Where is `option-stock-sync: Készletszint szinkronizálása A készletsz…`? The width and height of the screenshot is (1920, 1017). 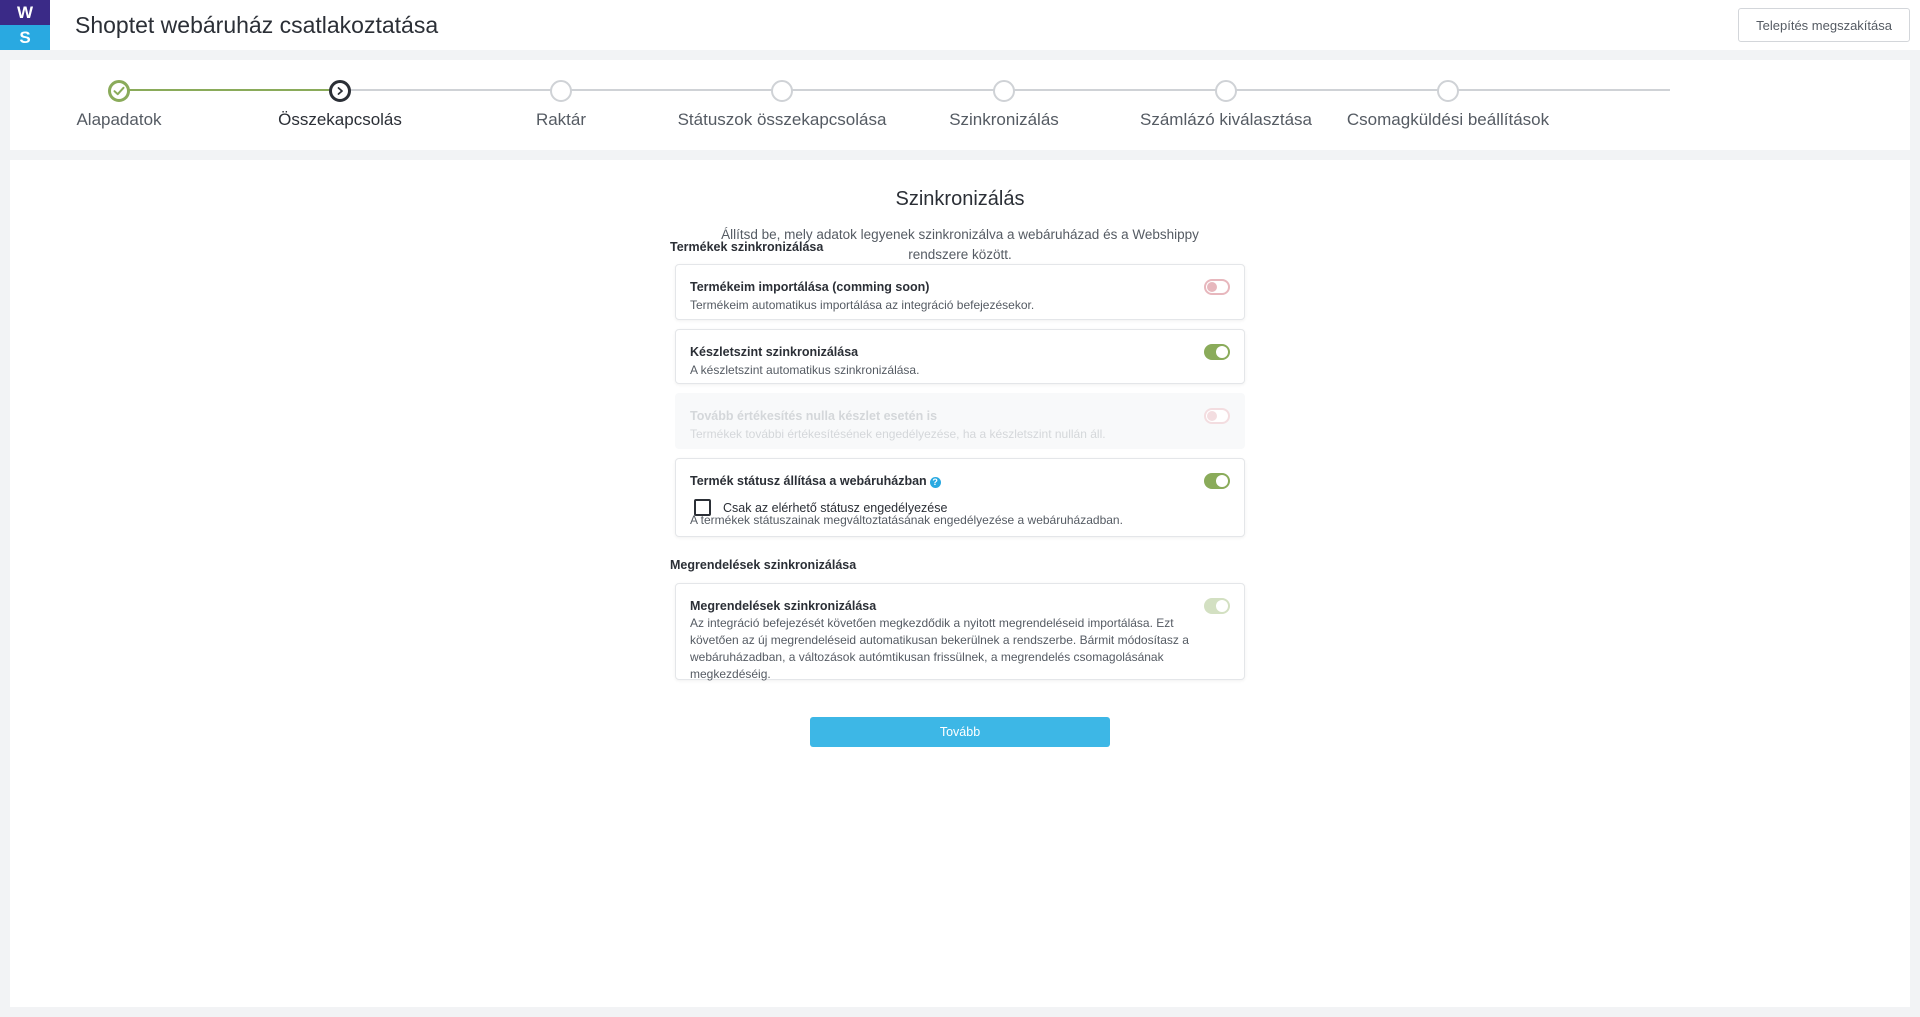
option-stock-sync: Készletszint szinkronizálása A készletsz… is located at coordinates (960, 356).